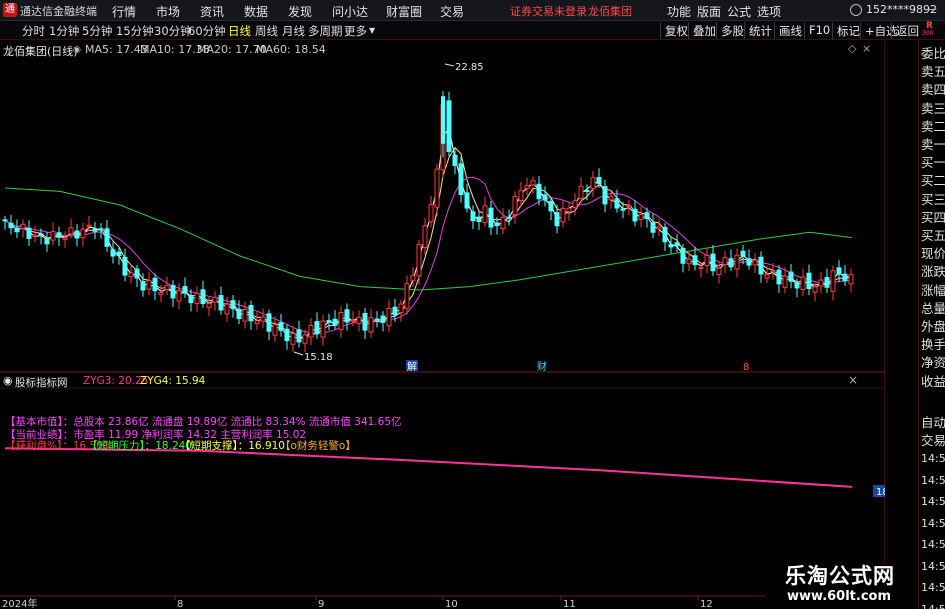  Describe the element at coordinates (933, 125) in the screenshot. I see `quote-item-4: 卖二` at that location.